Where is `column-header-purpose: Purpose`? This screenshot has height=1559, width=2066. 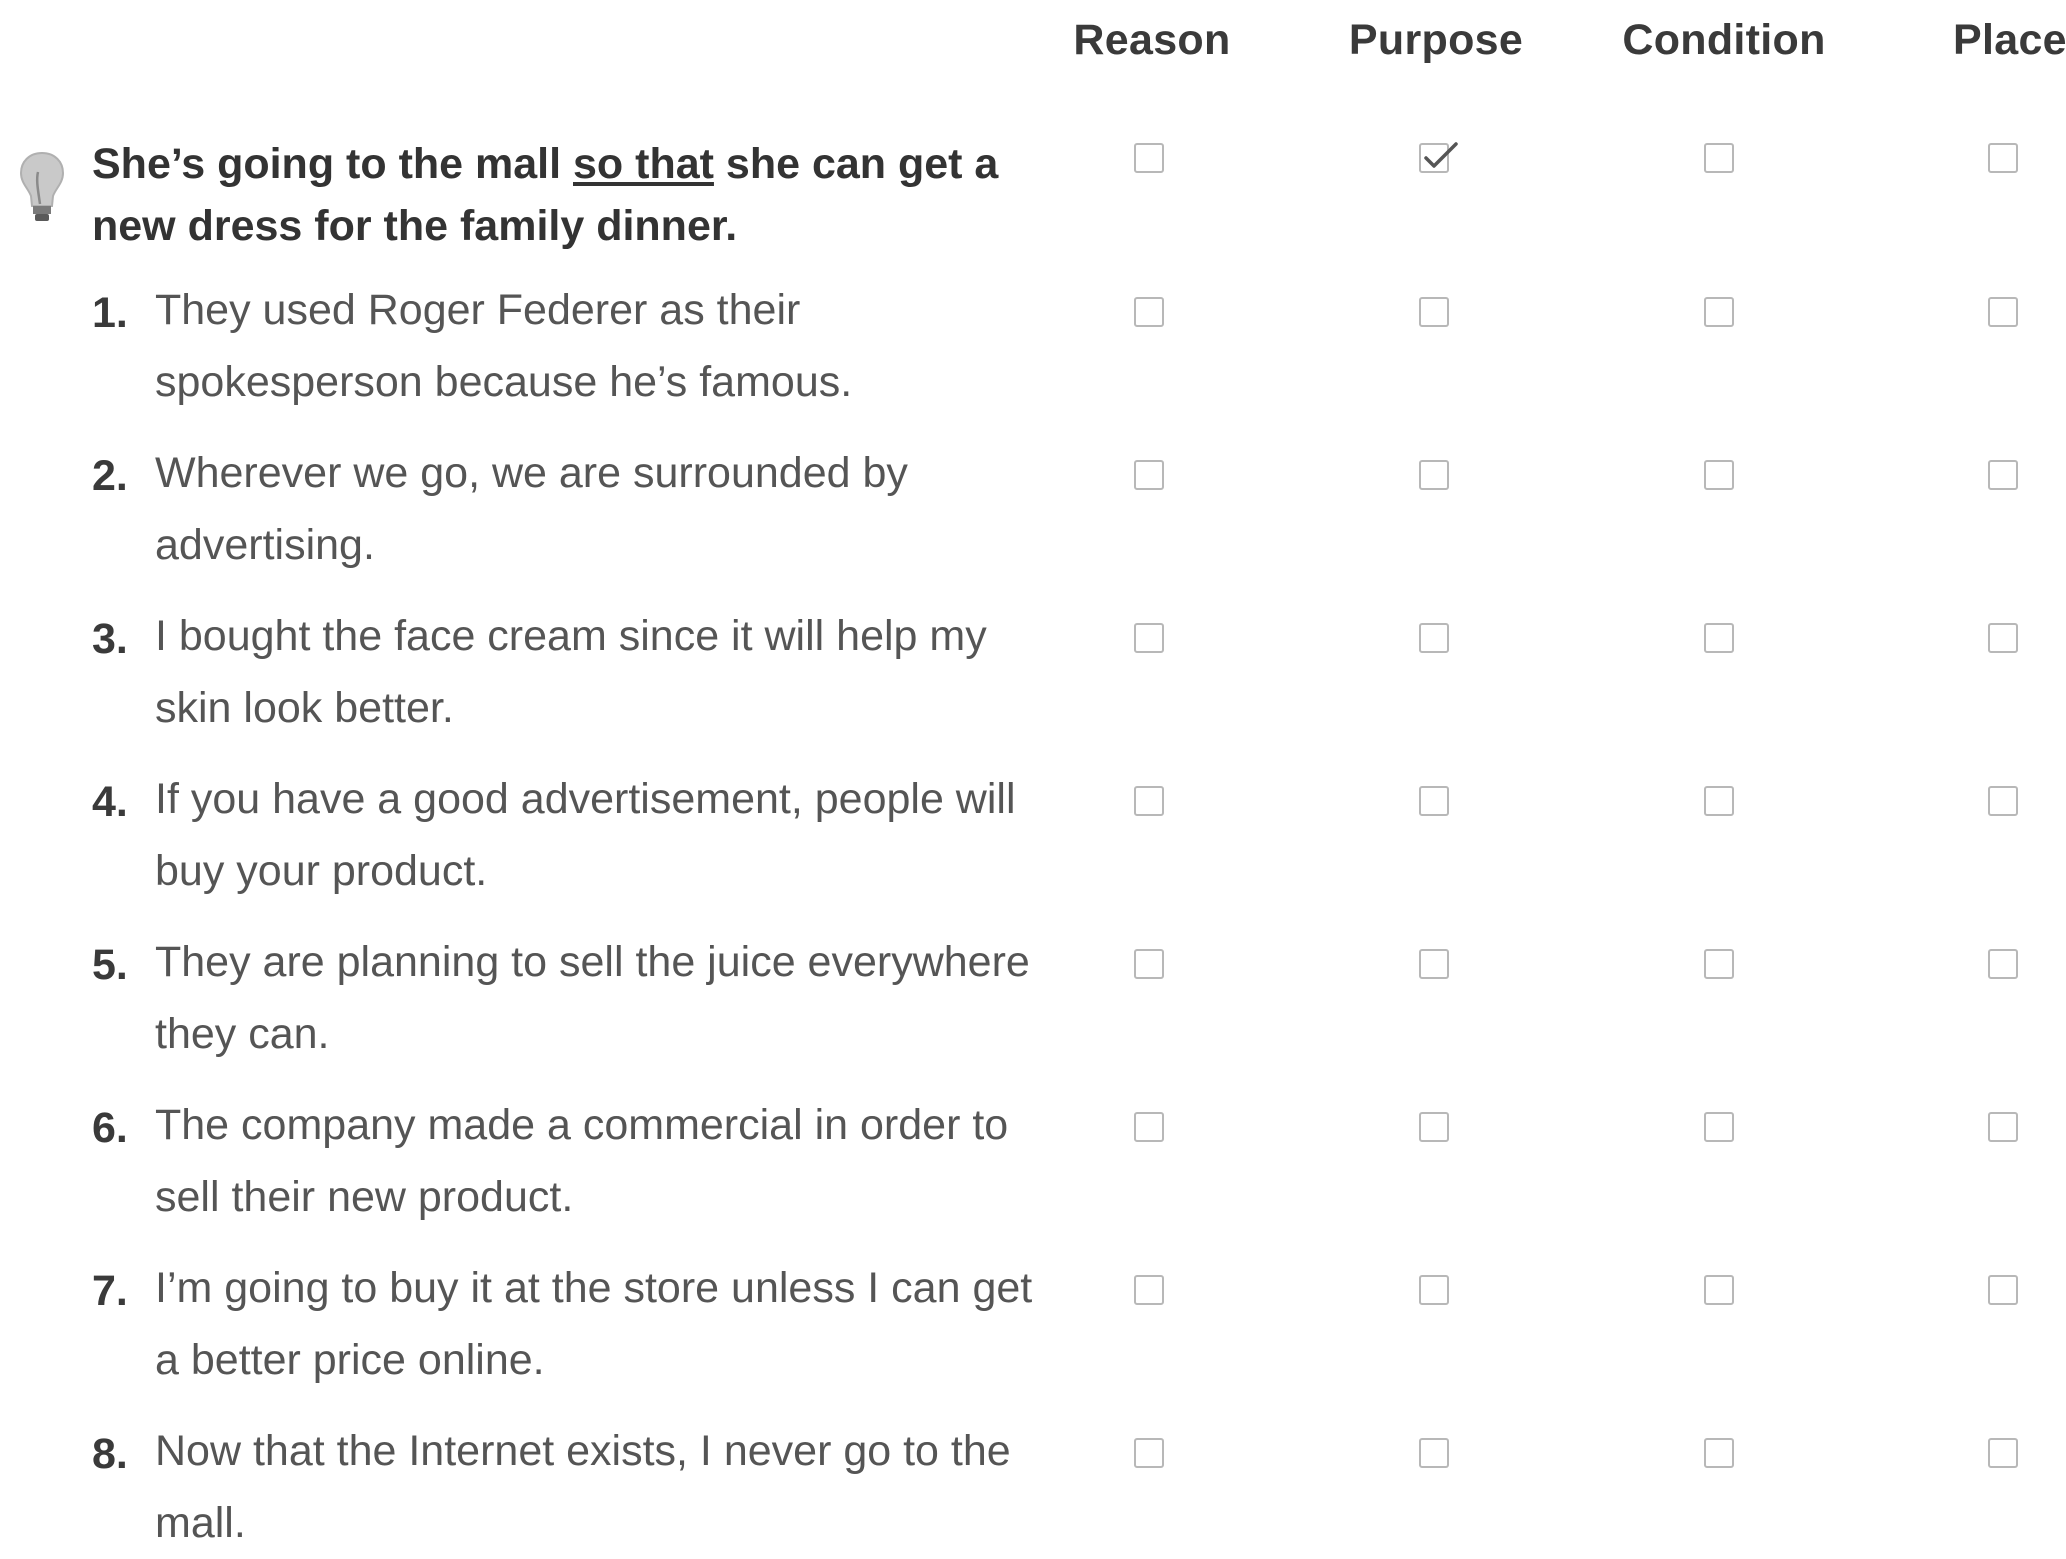 column-header-purpose: Purpose is located at coordinates (1436, 40).